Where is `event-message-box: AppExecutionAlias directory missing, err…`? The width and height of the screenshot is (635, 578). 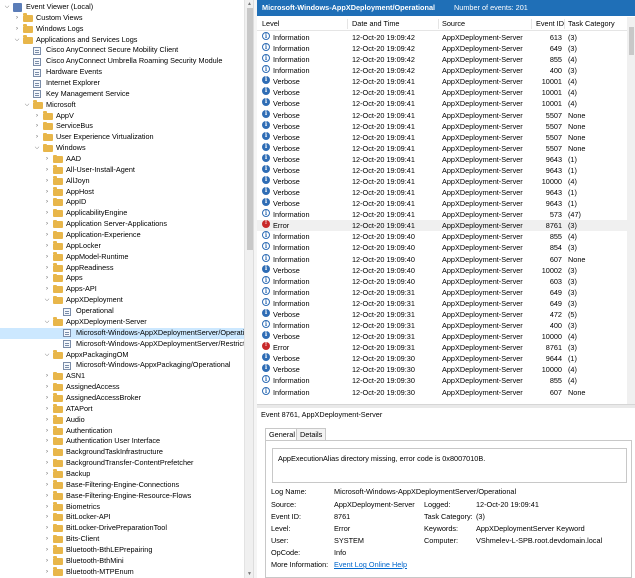
event-message-box: AppExecutionAlias directory missing, err… is located at coordinates (449, 465).